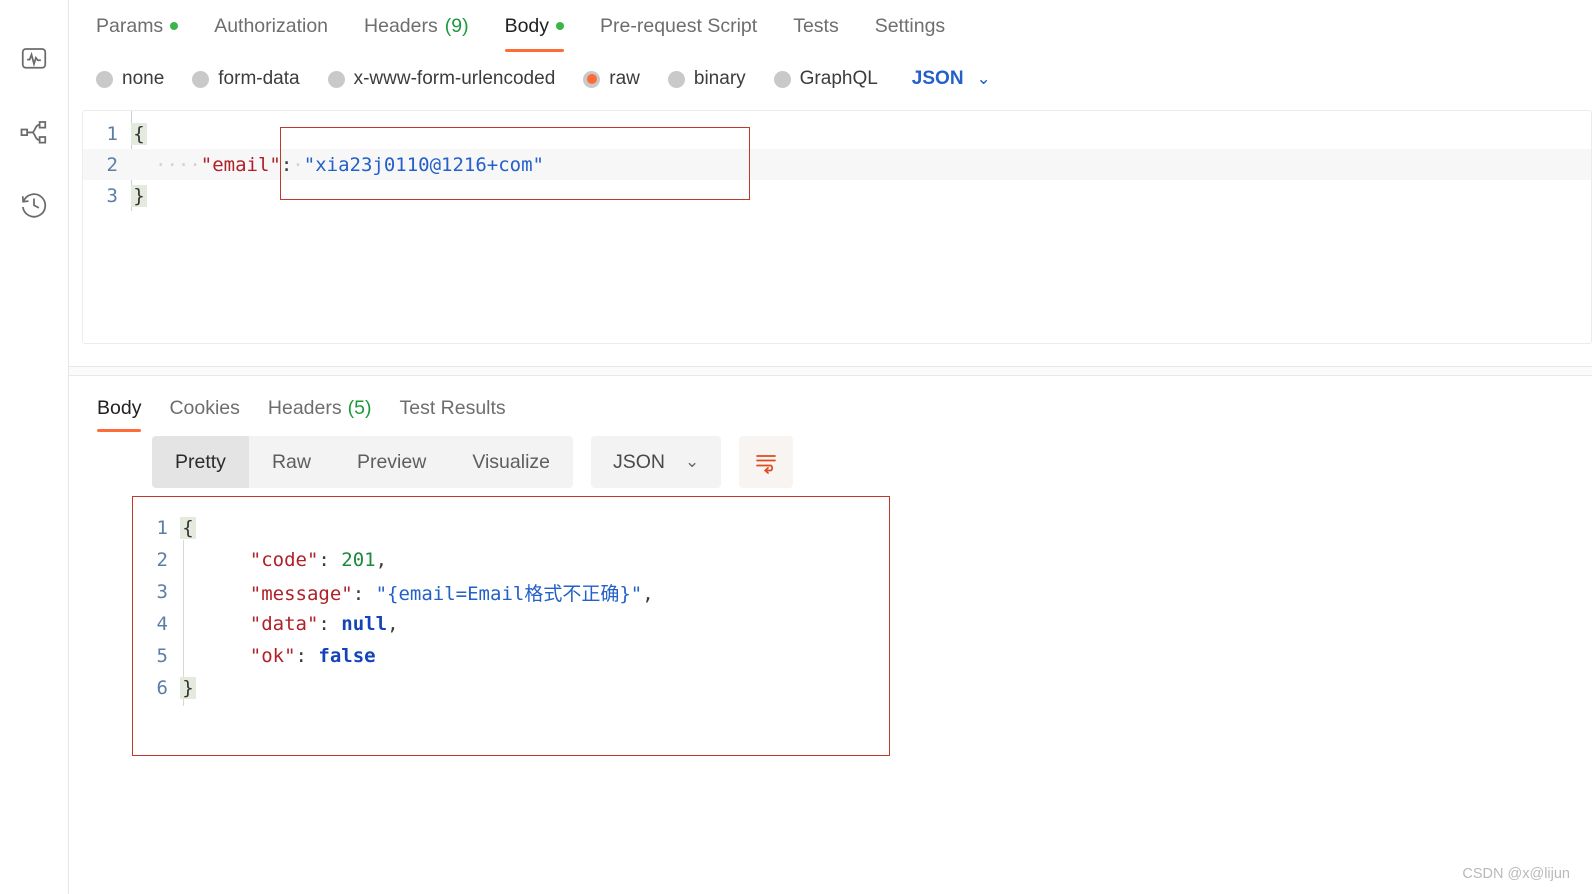 This screenshot has height=894, width=1592. I want to click on format-label: Pretty, so click(200, 461).